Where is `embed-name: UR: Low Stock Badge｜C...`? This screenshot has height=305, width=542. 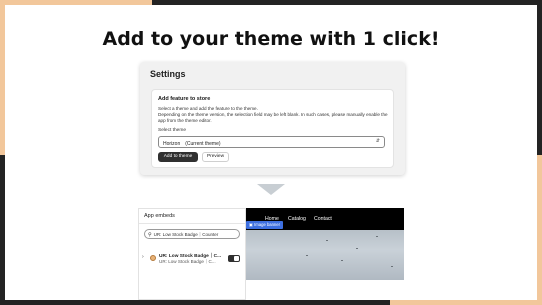
embed-name: UR: Low Stock Badge｜C... is located at coordinates (190, 256).